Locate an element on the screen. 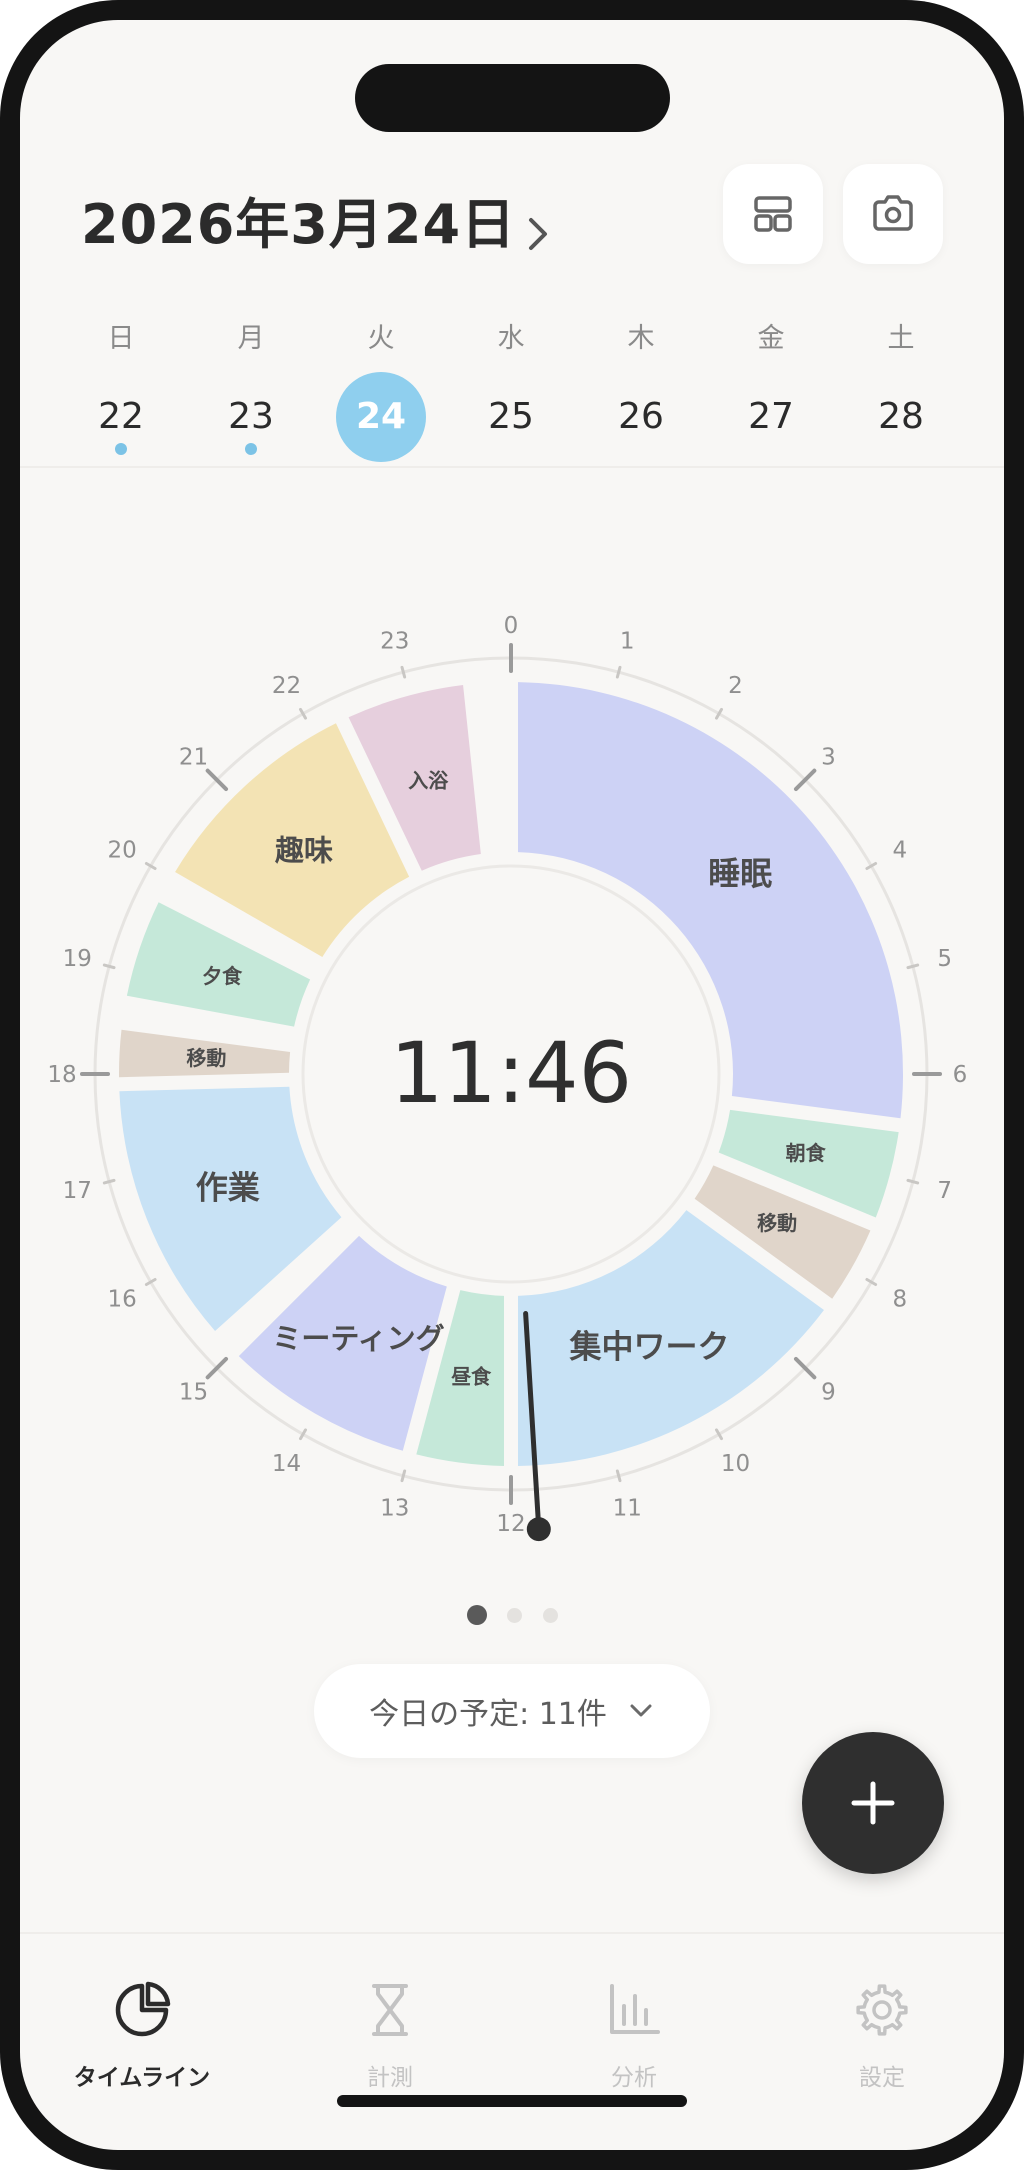  activity-label: 睡眠 is located at coordinates (740, 873).